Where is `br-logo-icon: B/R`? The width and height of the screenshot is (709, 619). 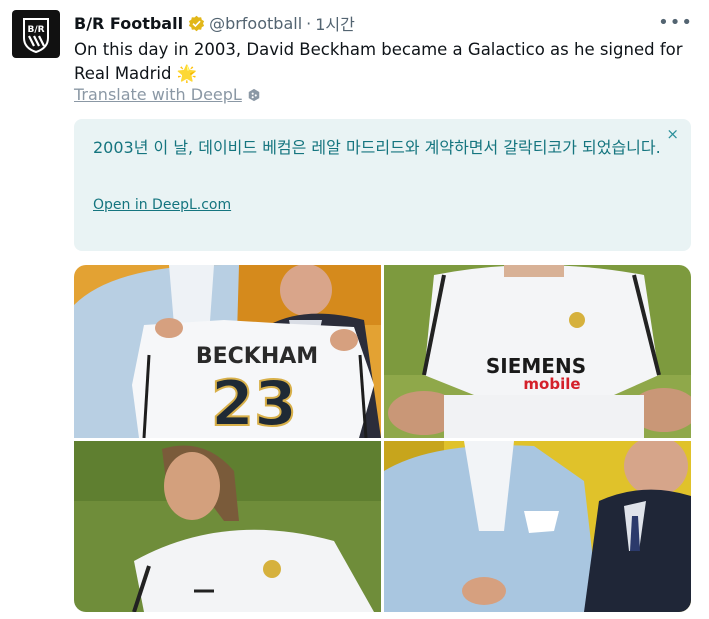 br-logo-icon: B/R is located at coordinates (36, 36).